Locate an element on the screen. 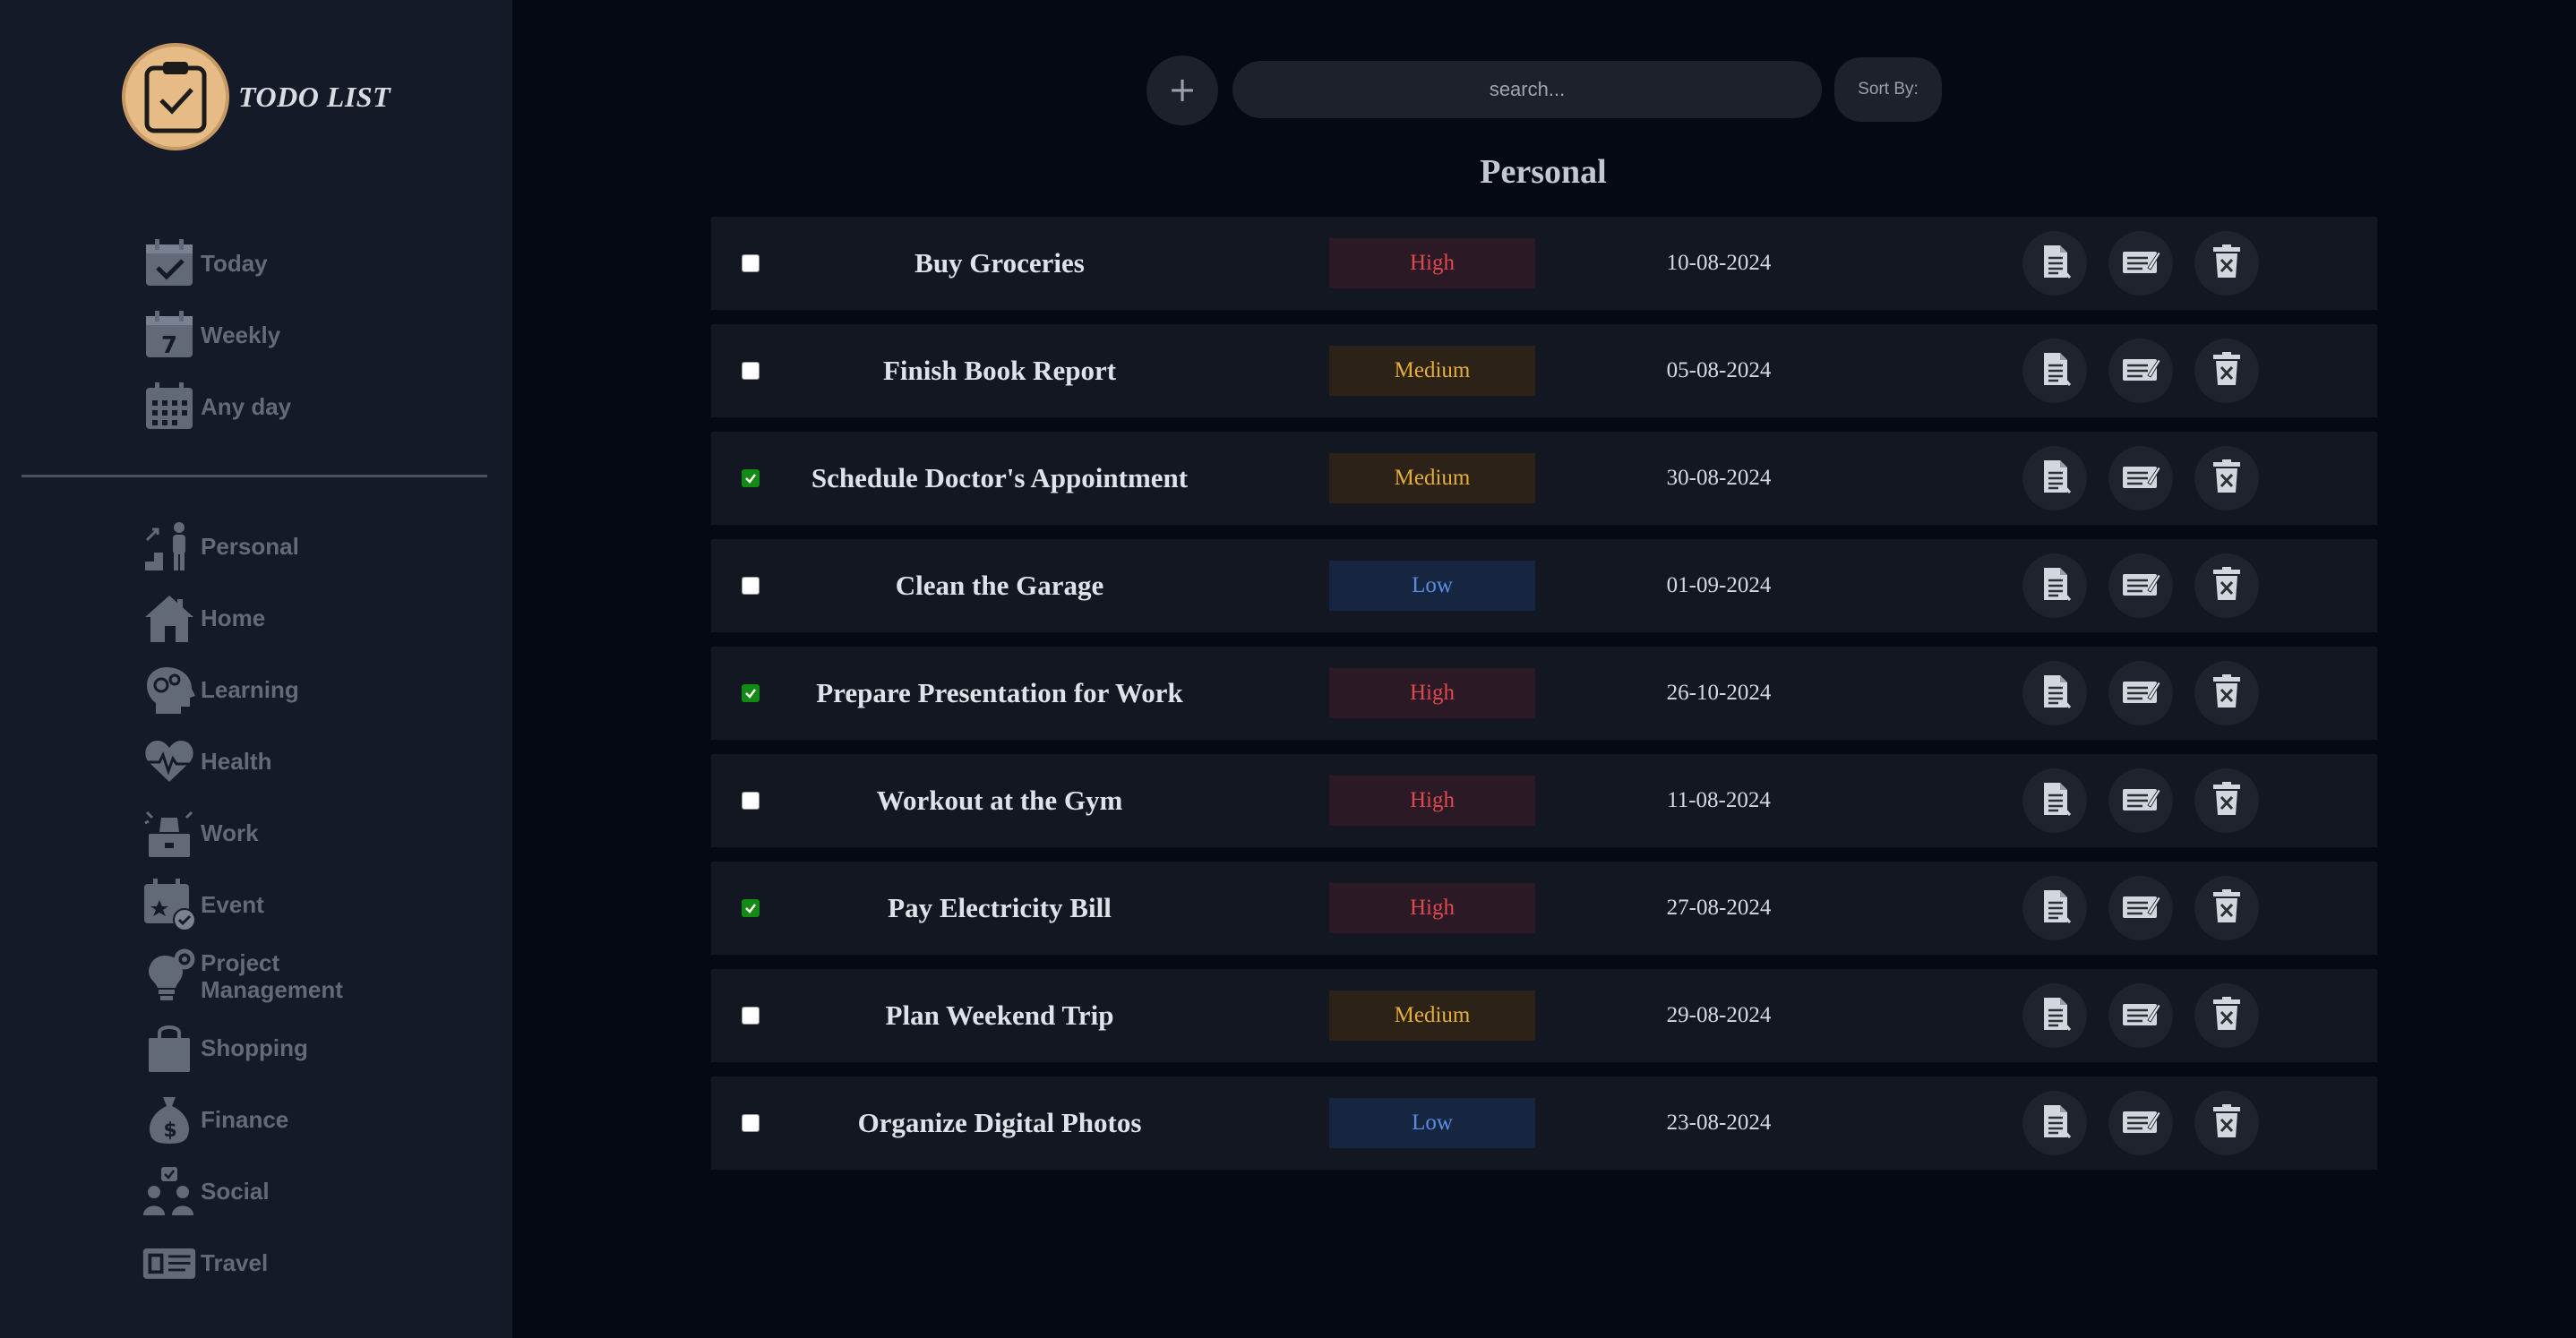 The width and height of the screenshot is (2576, 1338). task-title: Pay Electricity Bill is located at coordinates (1000, 907).